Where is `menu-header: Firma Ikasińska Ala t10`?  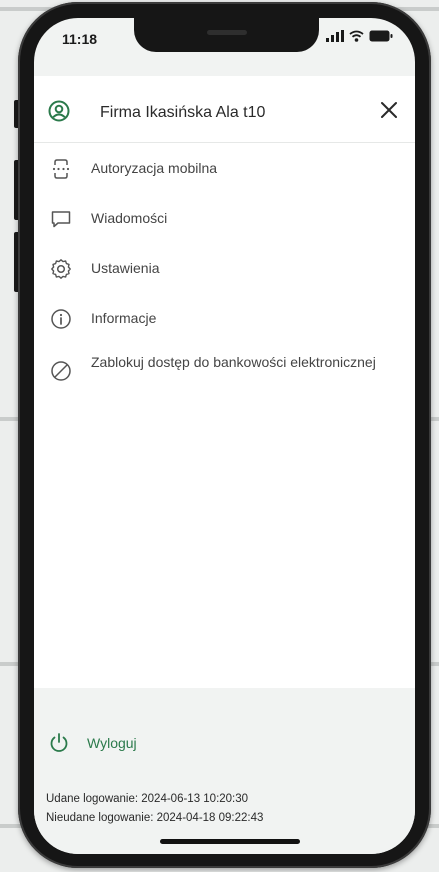
menu-header: Firma Ikasińska Ala t10 is located at coordinates (224, 109).